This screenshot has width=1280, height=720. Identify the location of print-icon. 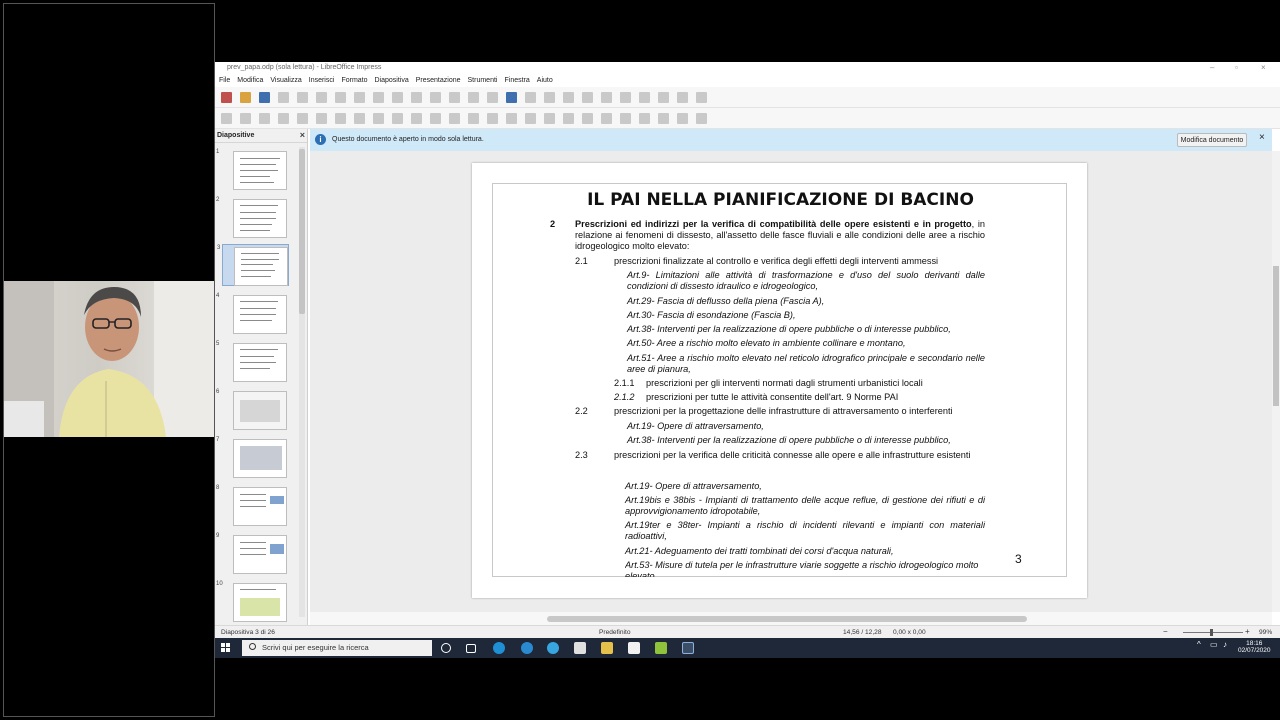
(302, 97).